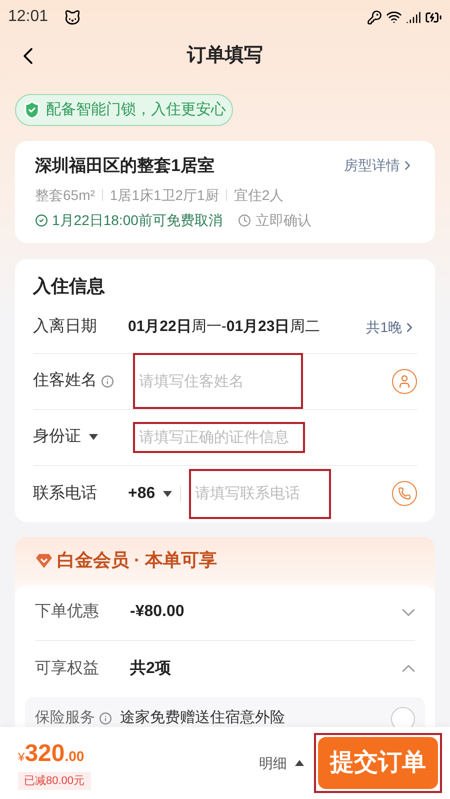  What do you see at coordinates (403, 716) in the screenshot?
I see `benefit-radio` at bounding box center [403, 716].